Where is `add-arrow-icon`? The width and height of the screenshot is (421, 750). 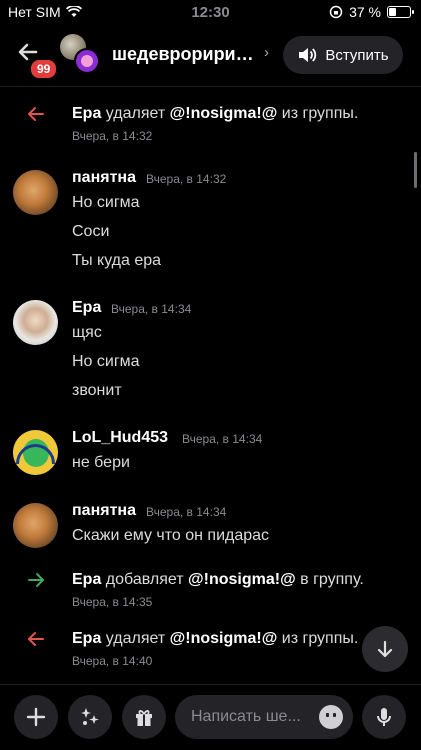 add-arrow-icon is located at coordinates (36, 582).